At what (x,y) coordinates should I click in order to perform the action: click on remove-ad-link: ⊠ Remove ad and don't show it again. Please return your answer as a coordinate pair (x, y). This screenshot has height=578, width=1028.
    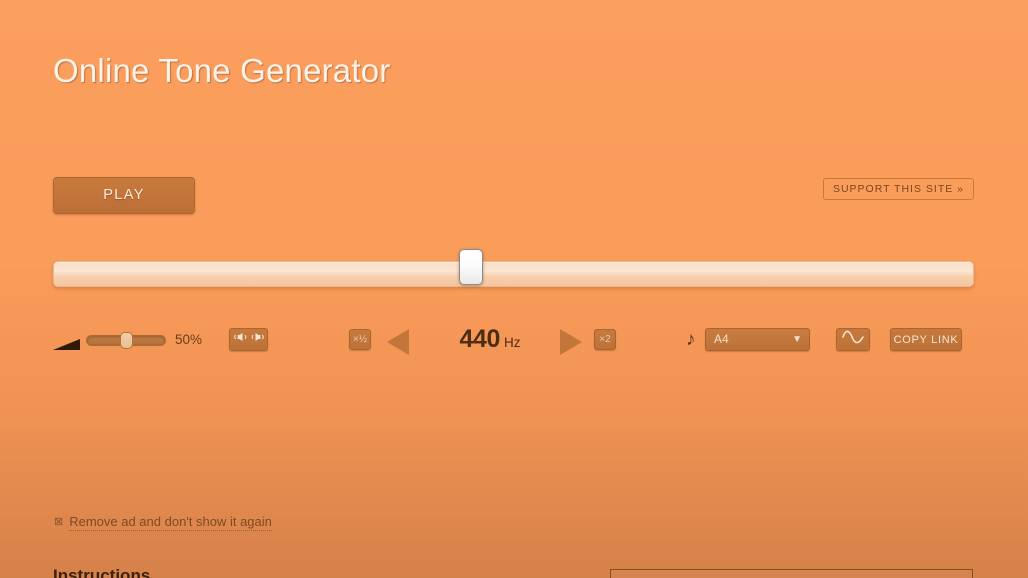
    Looking at the image, I should click on (163, 522).